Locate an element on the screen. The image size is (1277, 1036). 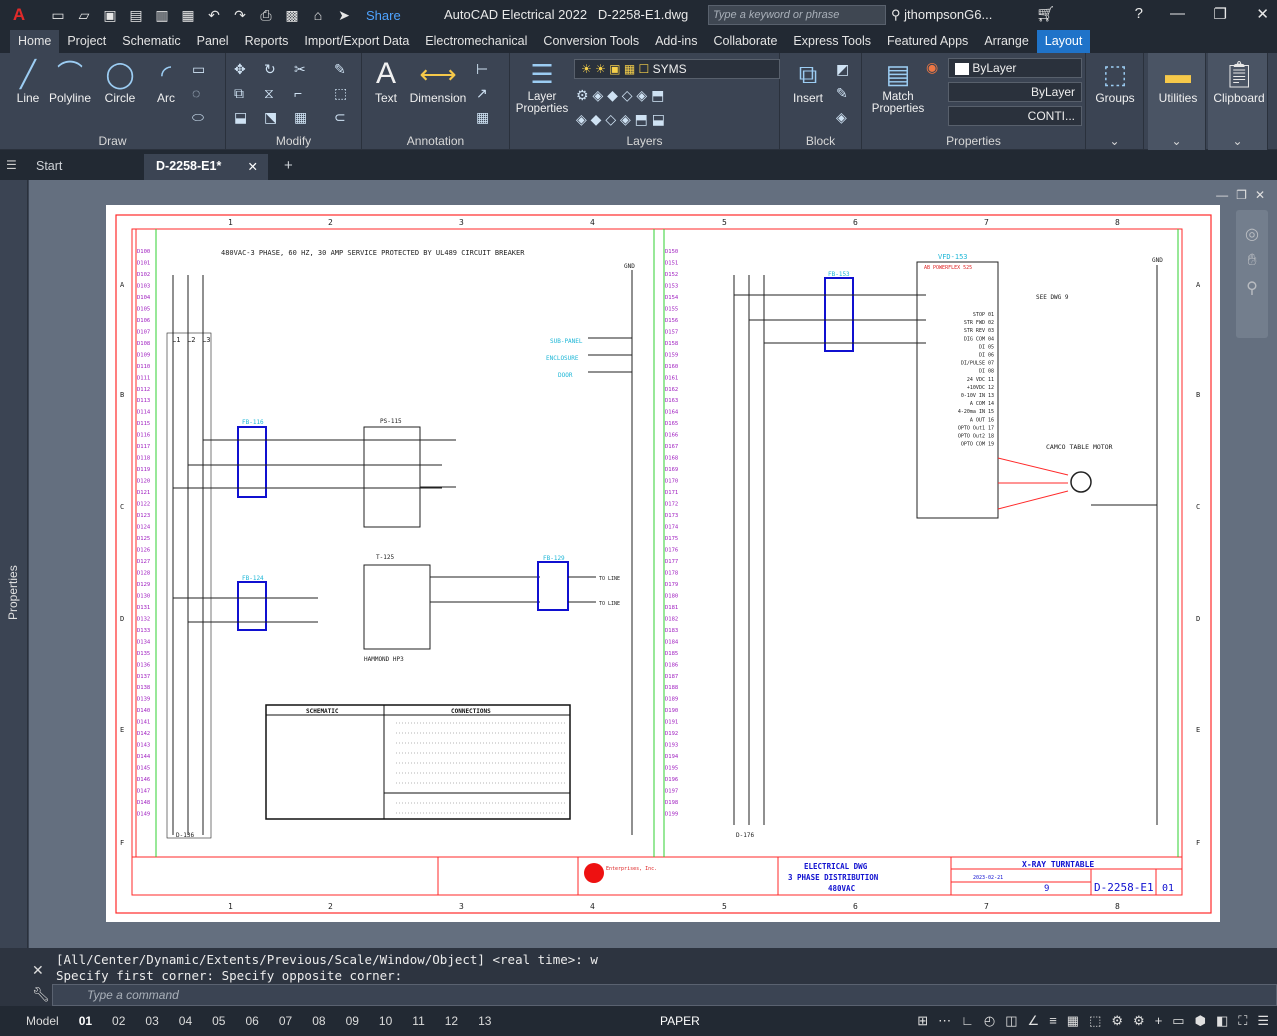
layout-tab-11: 11 is located at coordinates (418, 1021).